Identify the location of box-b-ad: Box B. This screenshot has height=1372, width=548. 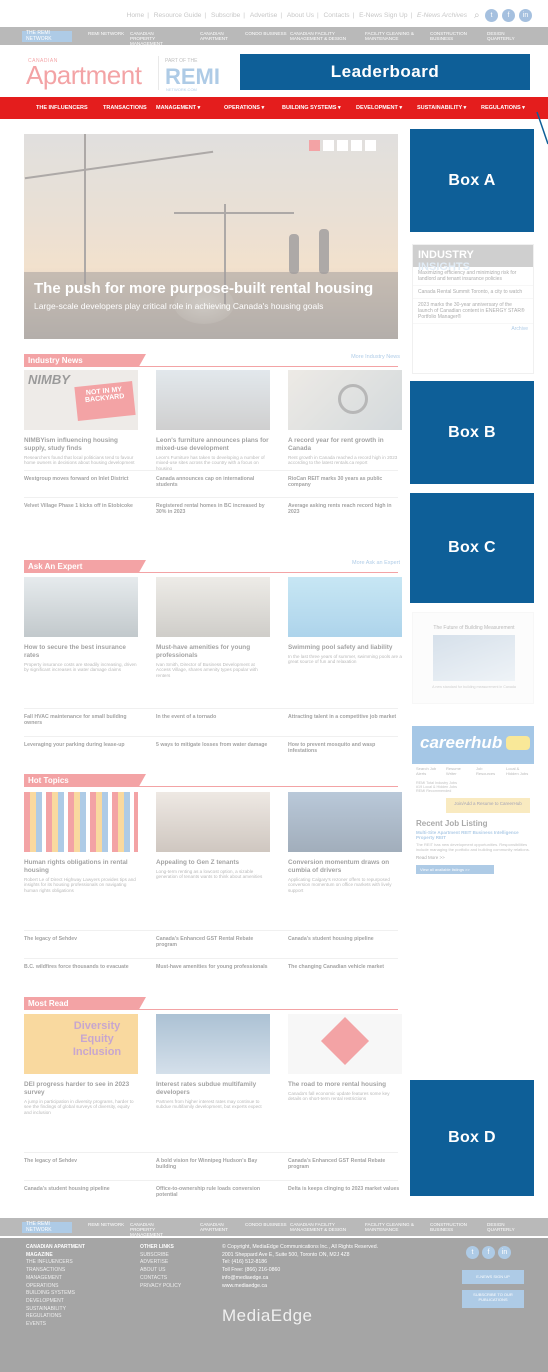
(472, 432).